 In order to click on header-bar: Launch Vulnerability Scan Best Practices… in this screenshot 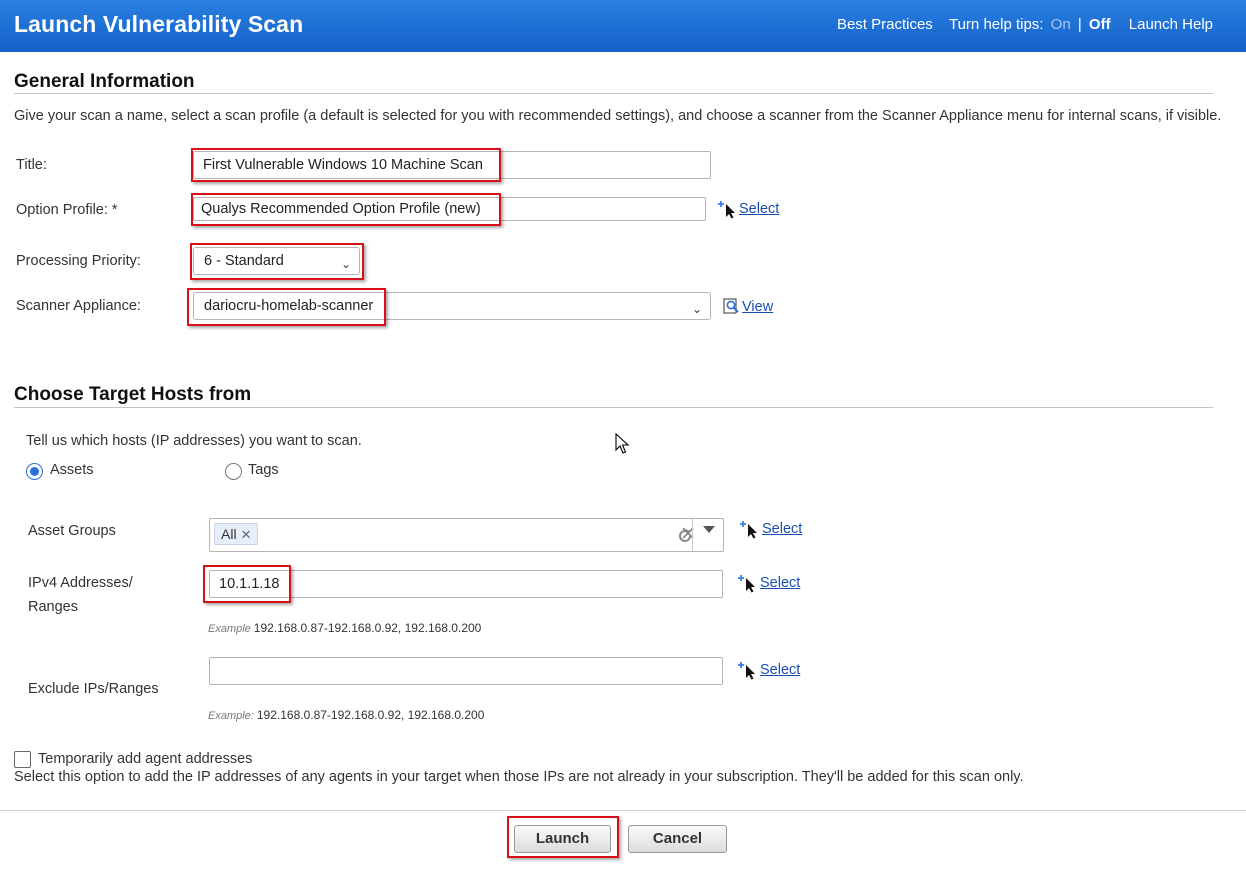, I will do `click(623, 26)`.